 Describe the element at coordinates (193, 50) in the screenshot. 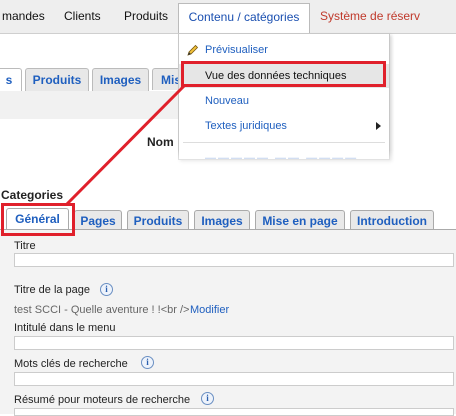

I see `pencil-icon` at that location.